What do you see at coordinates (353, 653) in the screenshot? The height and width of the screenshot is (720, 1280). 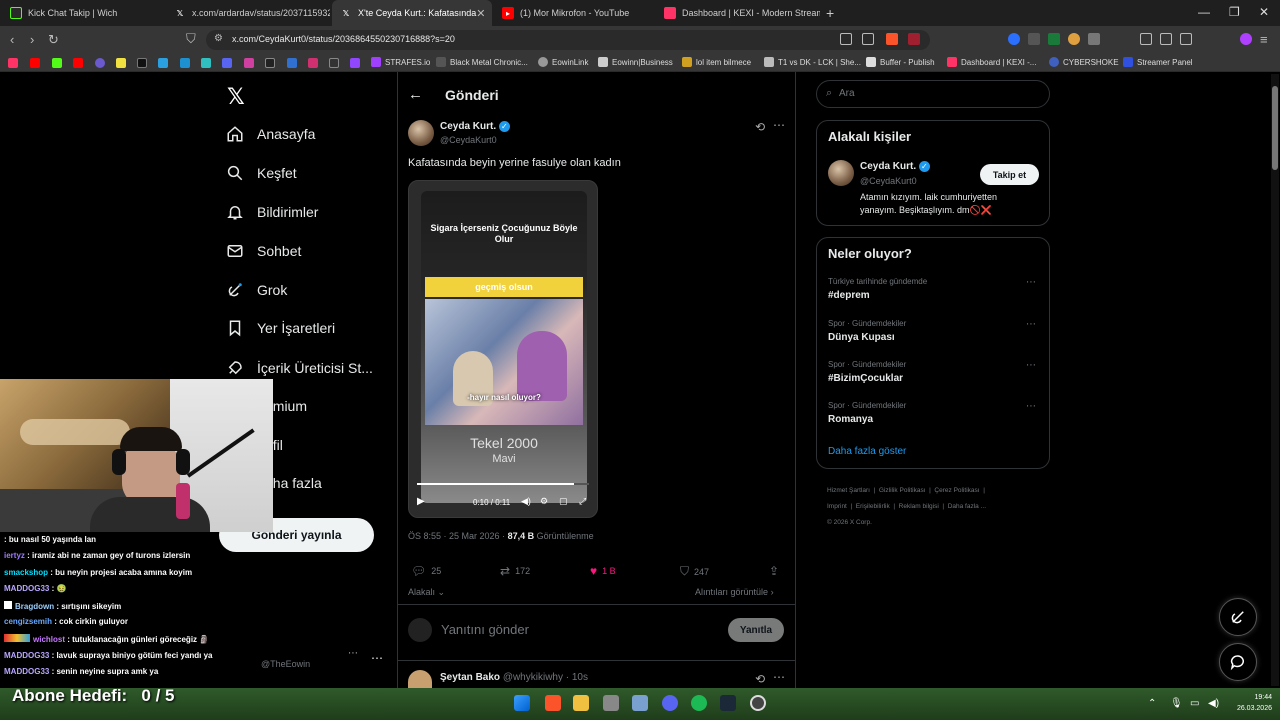 I see `more-dots-icon: ⋯` at bounding box center [353, 653].